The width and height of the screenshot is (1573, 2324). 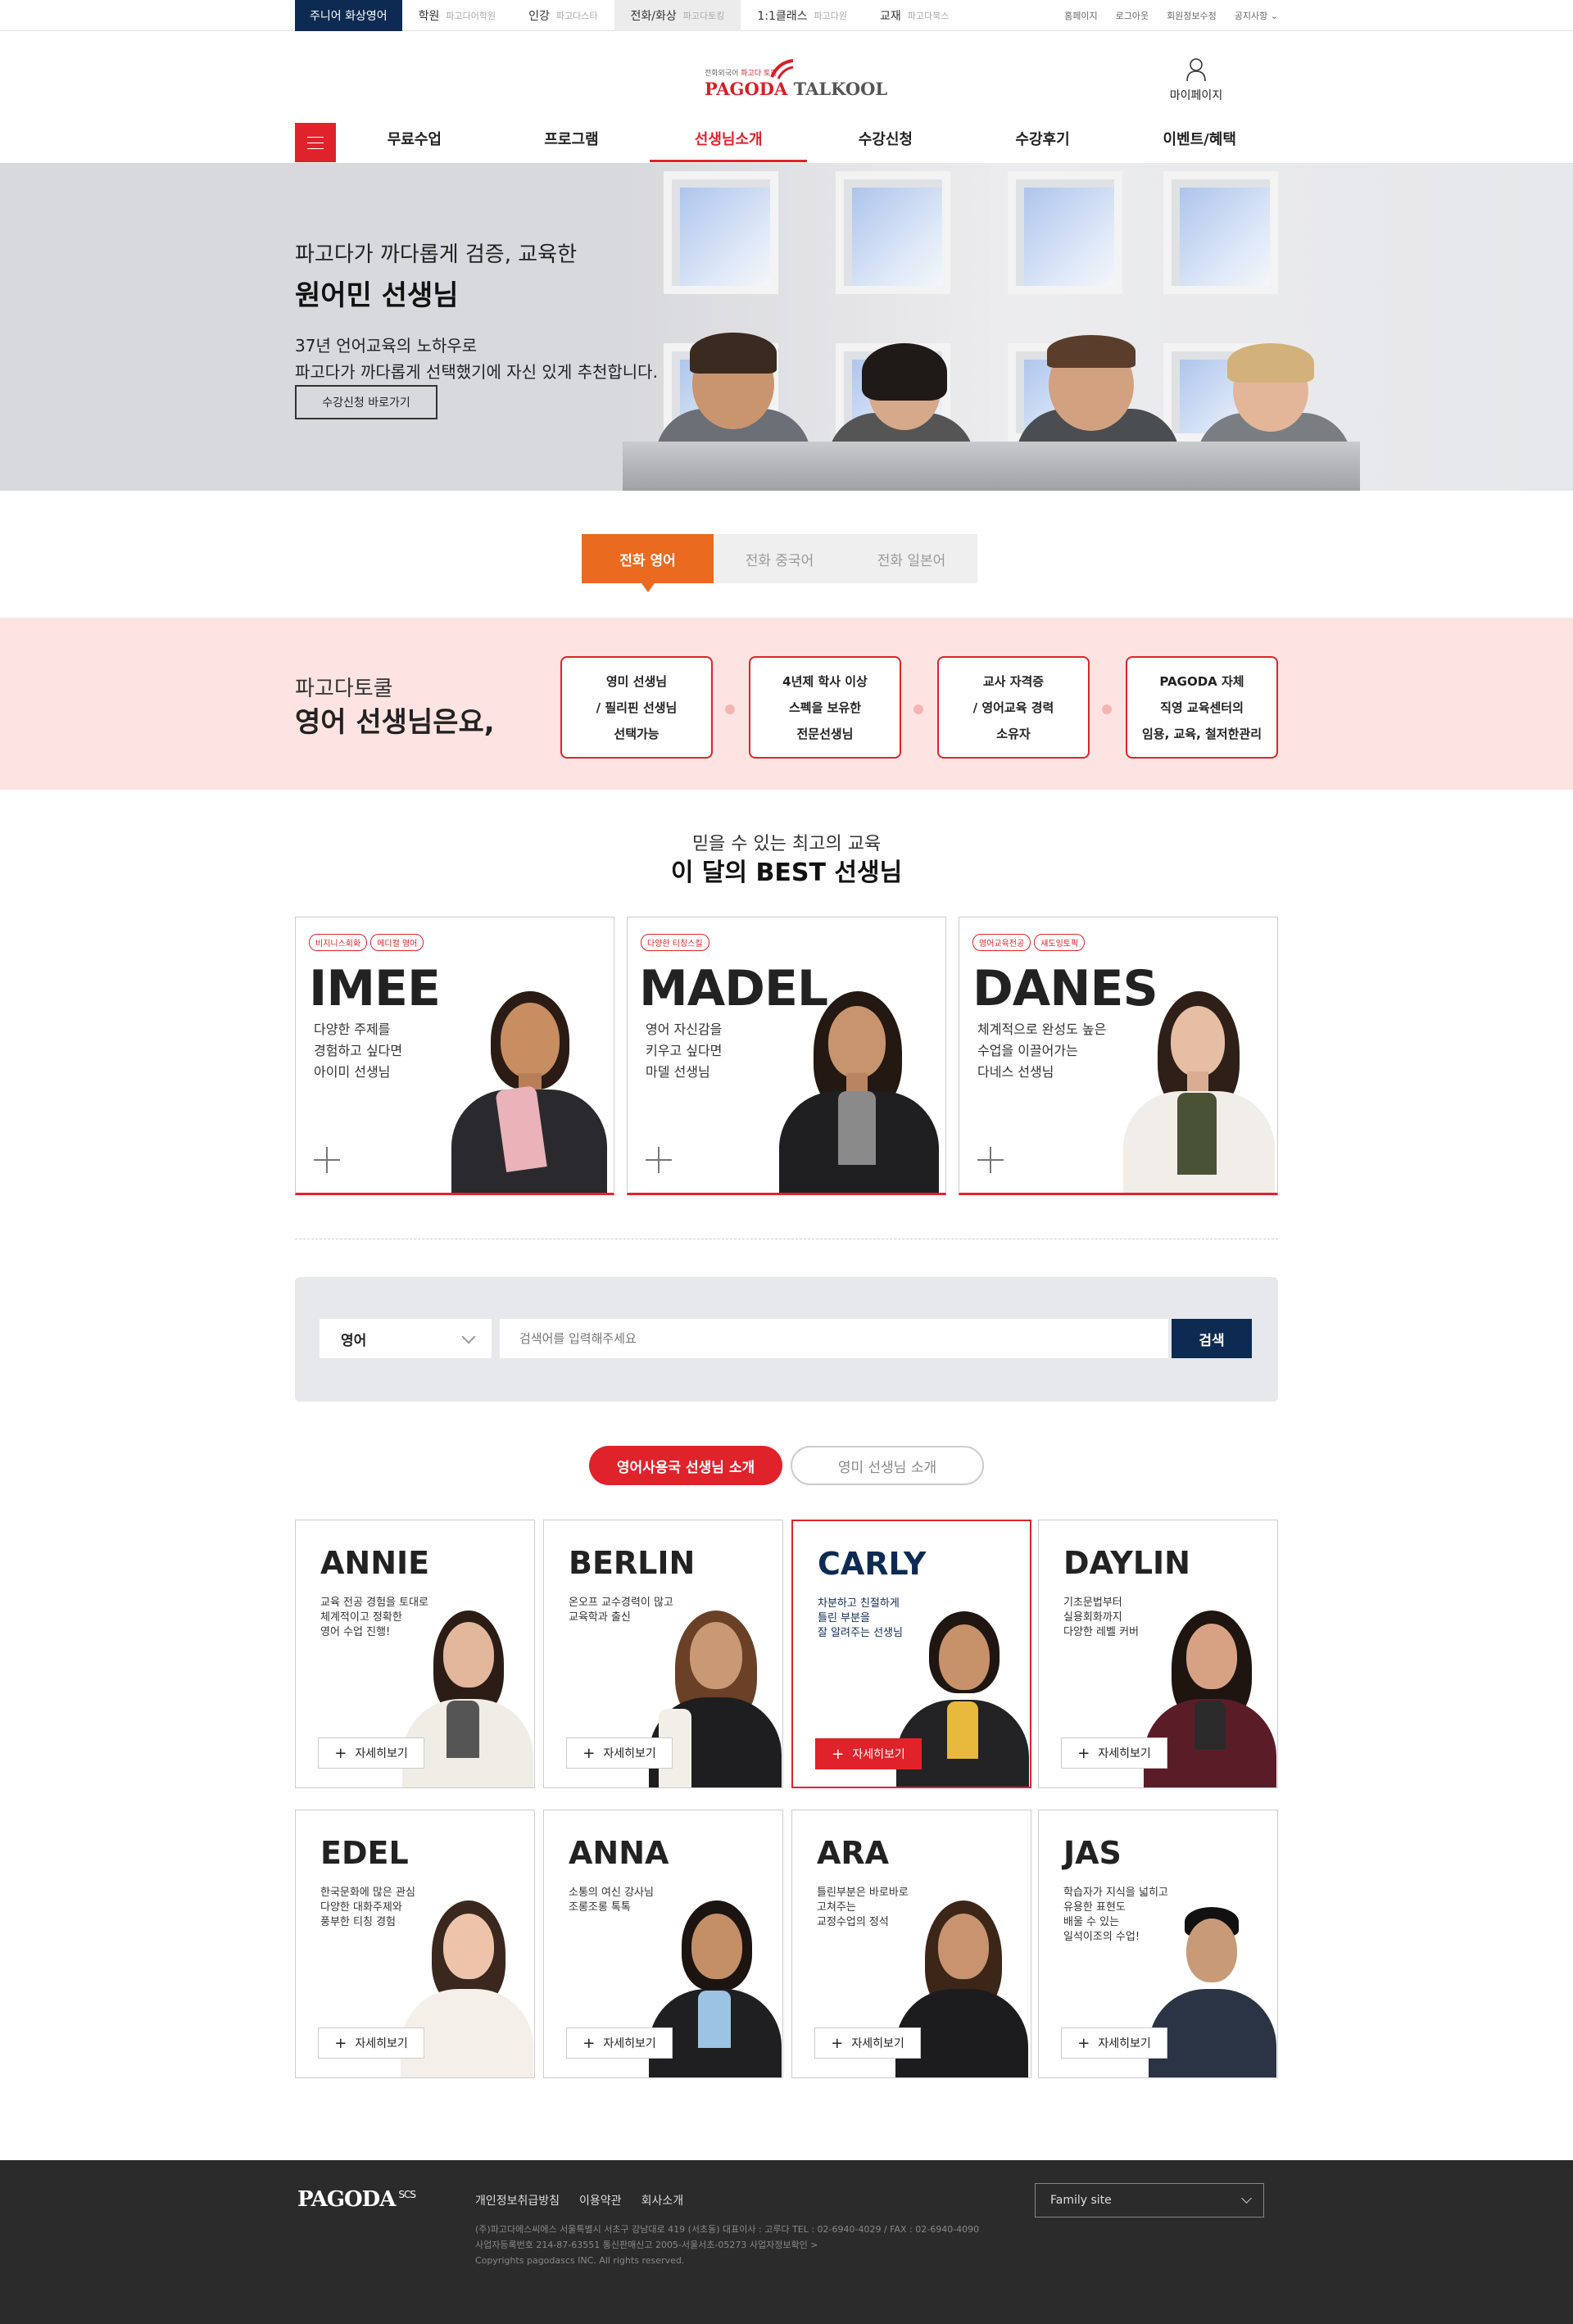 I want to click on plus-icon, so click(x=659, y=1160).